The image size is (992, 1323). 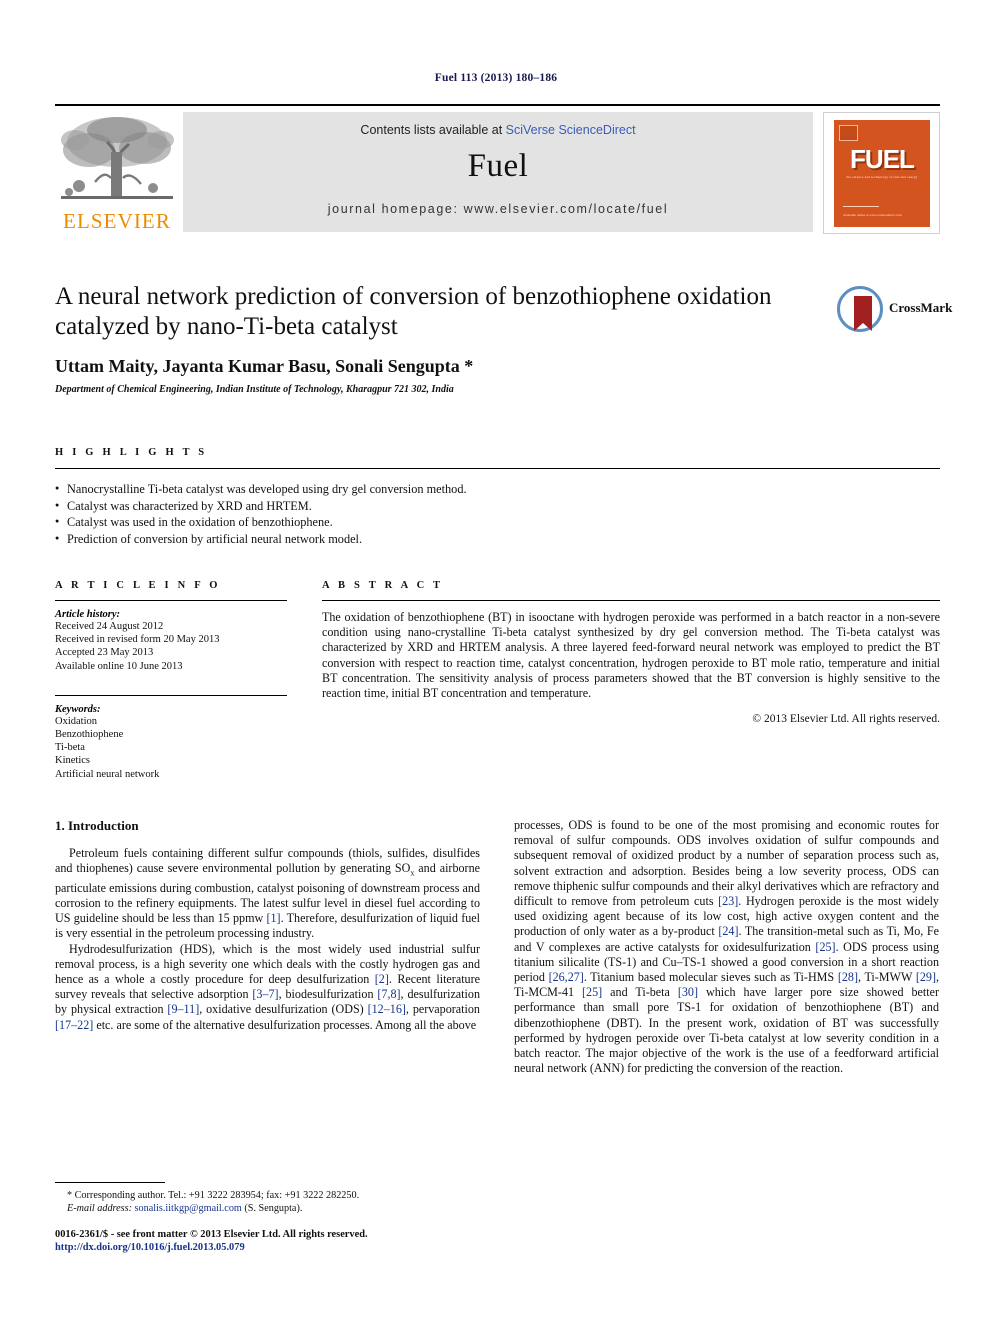 What do you see at coordinates (571, 130) in the screenshot?
I see `sciencedirect-link: SciVerse ScienceDirect` at bounding box center [571, 130].